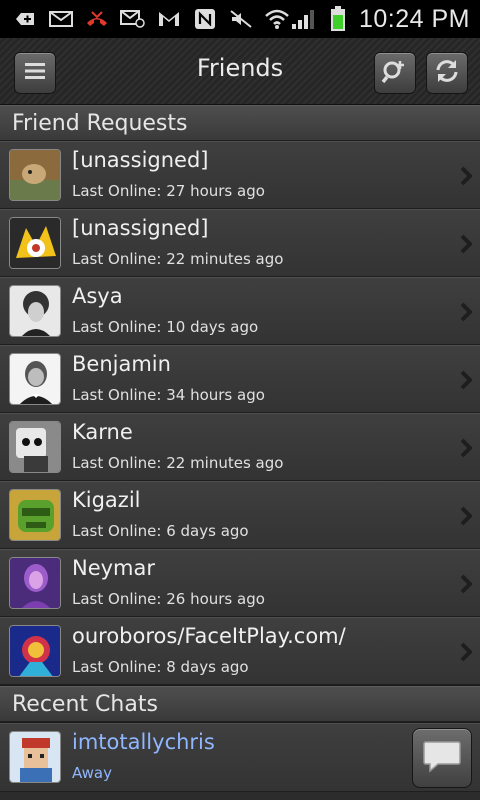 The width and height of the screenshot is (480, 800). I want to click on last-online: Last Online: 34 hours ago, so click(168, 395).